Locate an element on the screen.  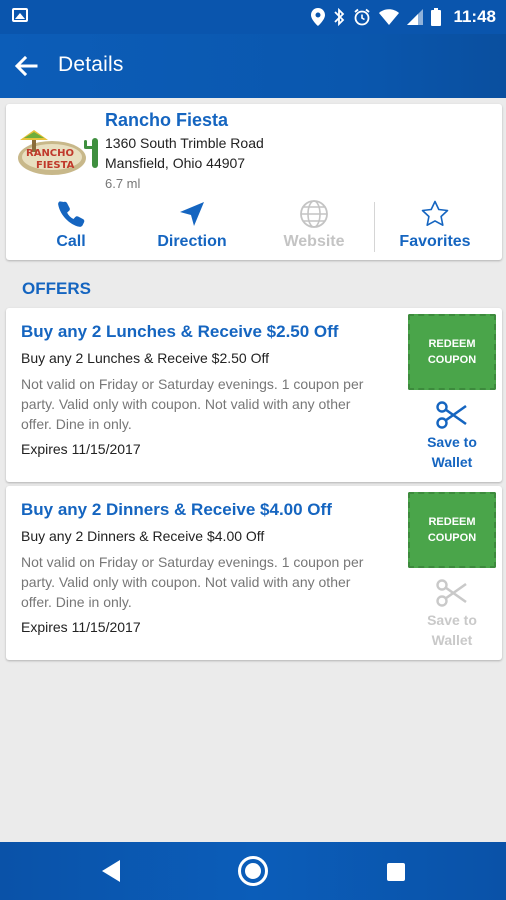
favorites-label: Favorites is located at coordinates (435, 241).